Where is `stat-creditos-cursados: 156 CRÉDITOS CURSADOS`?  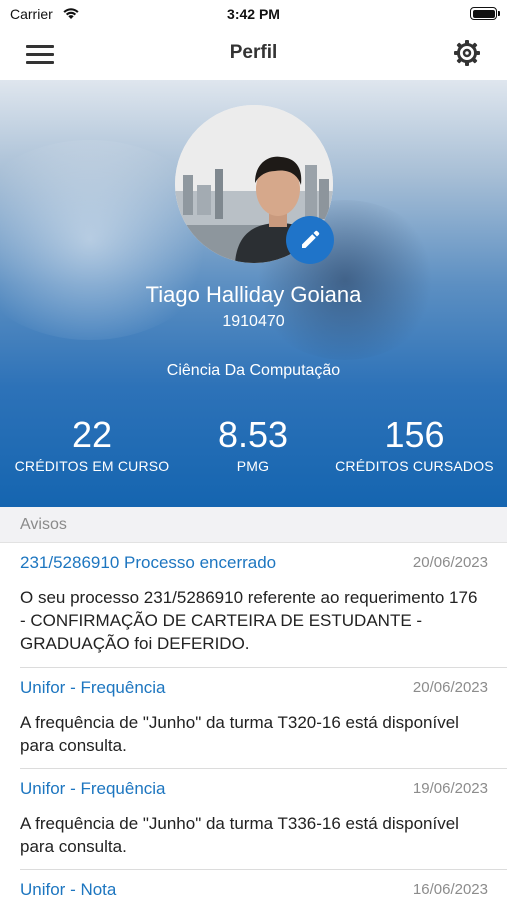 stat-creditos-cursados: 156 CRÉDITOS CURSADOS is located at coordinates (414, 444).